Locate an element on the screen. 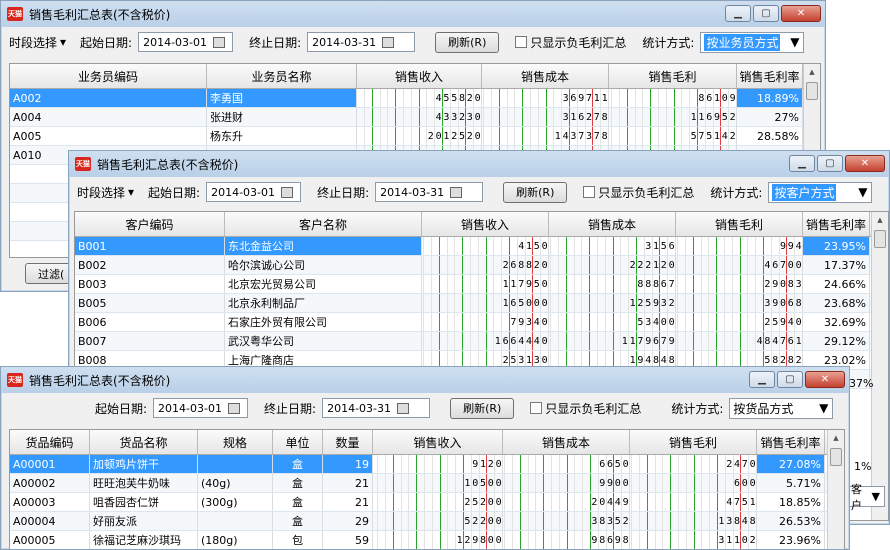  code-cell: A00001 is located at coordinates (50, 464).